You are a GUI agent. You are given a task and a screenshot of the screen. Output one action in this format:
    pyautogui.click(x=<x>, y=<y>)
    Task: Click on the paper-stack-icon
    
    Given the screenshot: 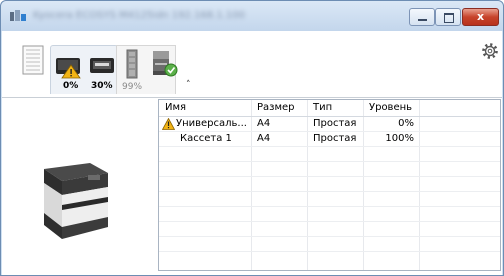 What is the action you would take?
    pyautogui.click(x=33, y=60)
    